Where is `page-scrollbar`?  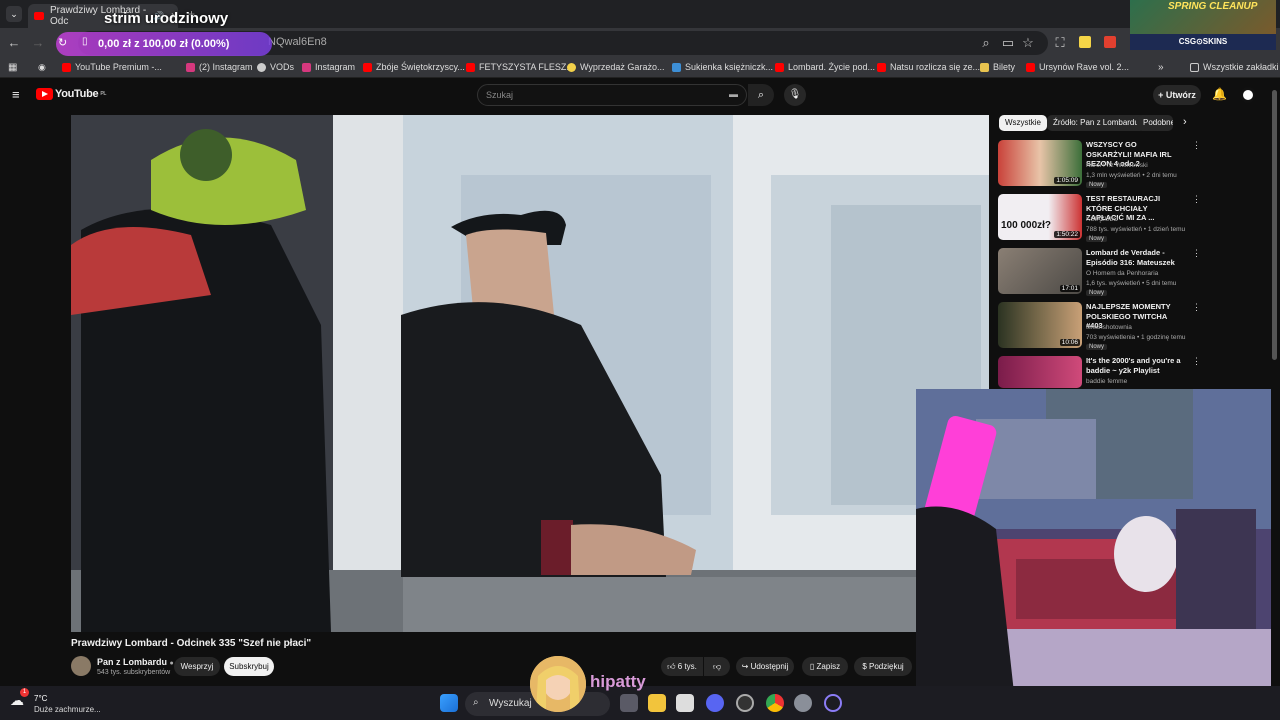 page-scrollbar is located at coordinates (1274, 225).